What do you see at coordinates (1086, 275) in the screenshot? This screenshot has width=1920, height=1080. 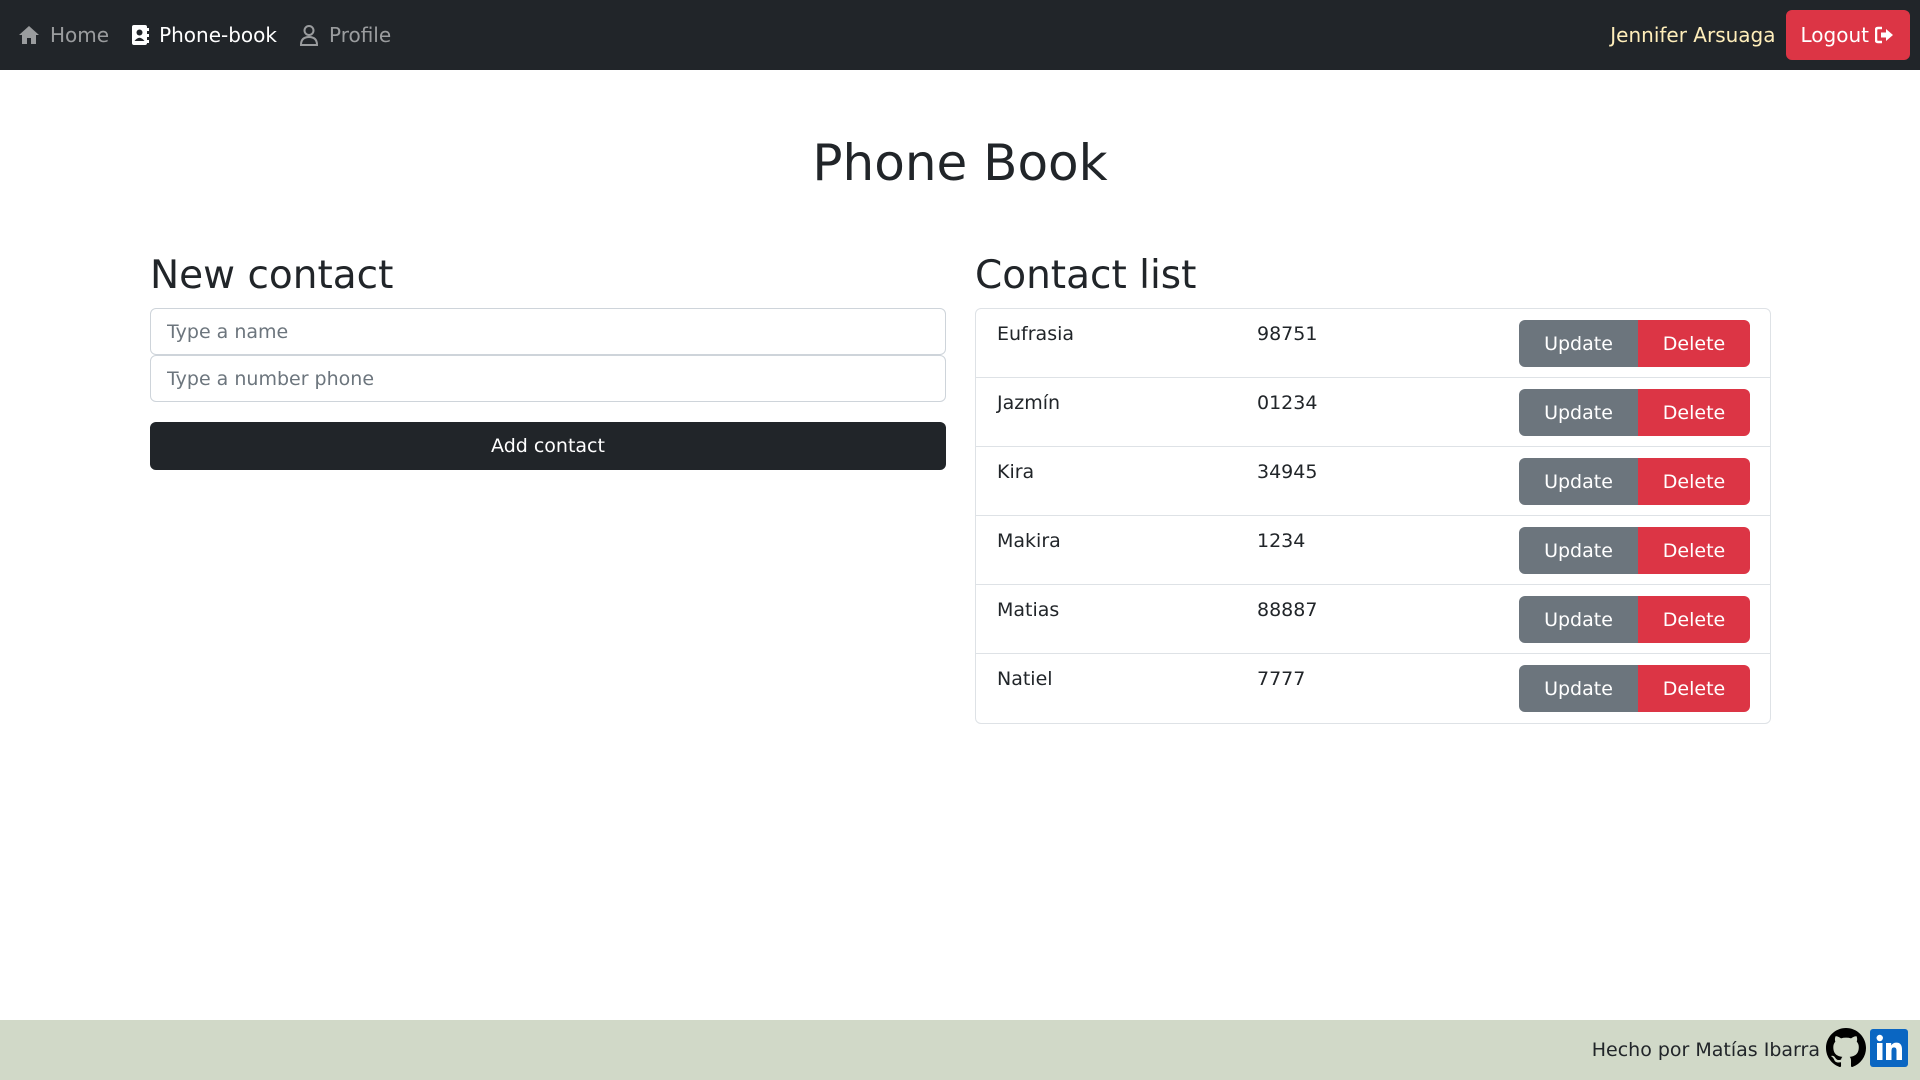 I see `contact-list-title: Contact list` at bounding box center [1086, 275].